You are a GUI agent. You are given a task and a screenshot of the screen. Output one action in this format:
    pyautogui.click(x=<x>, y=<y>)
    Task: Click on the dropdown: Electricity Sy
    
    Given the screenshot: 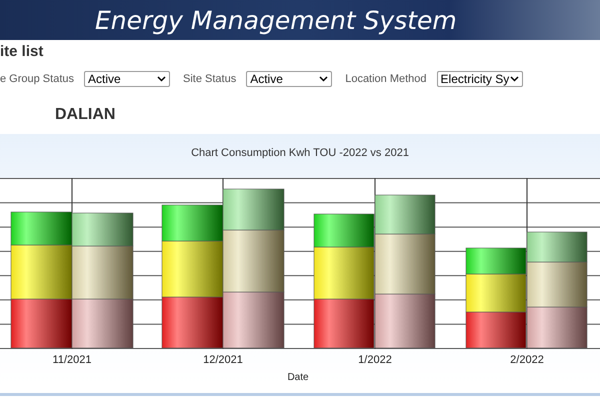 What is the action you would take?
    pyautogui.click(x=479, y=79)
    